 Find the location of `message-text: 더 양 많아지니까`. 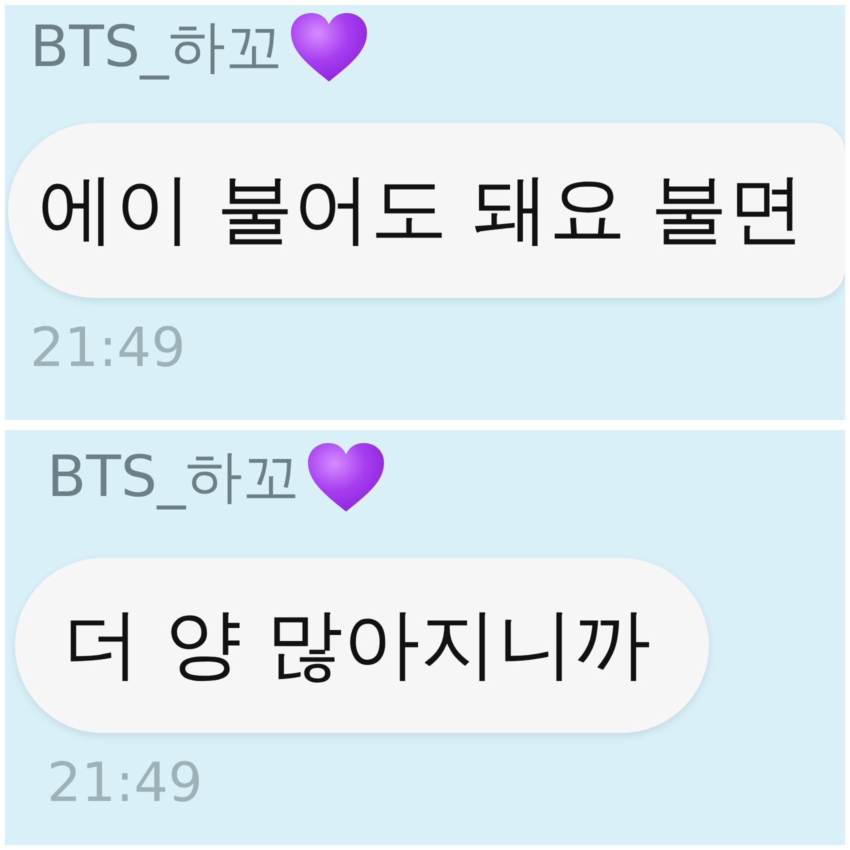

message-text: 더 양 많아지니까 is located at coordinates (357, 645).